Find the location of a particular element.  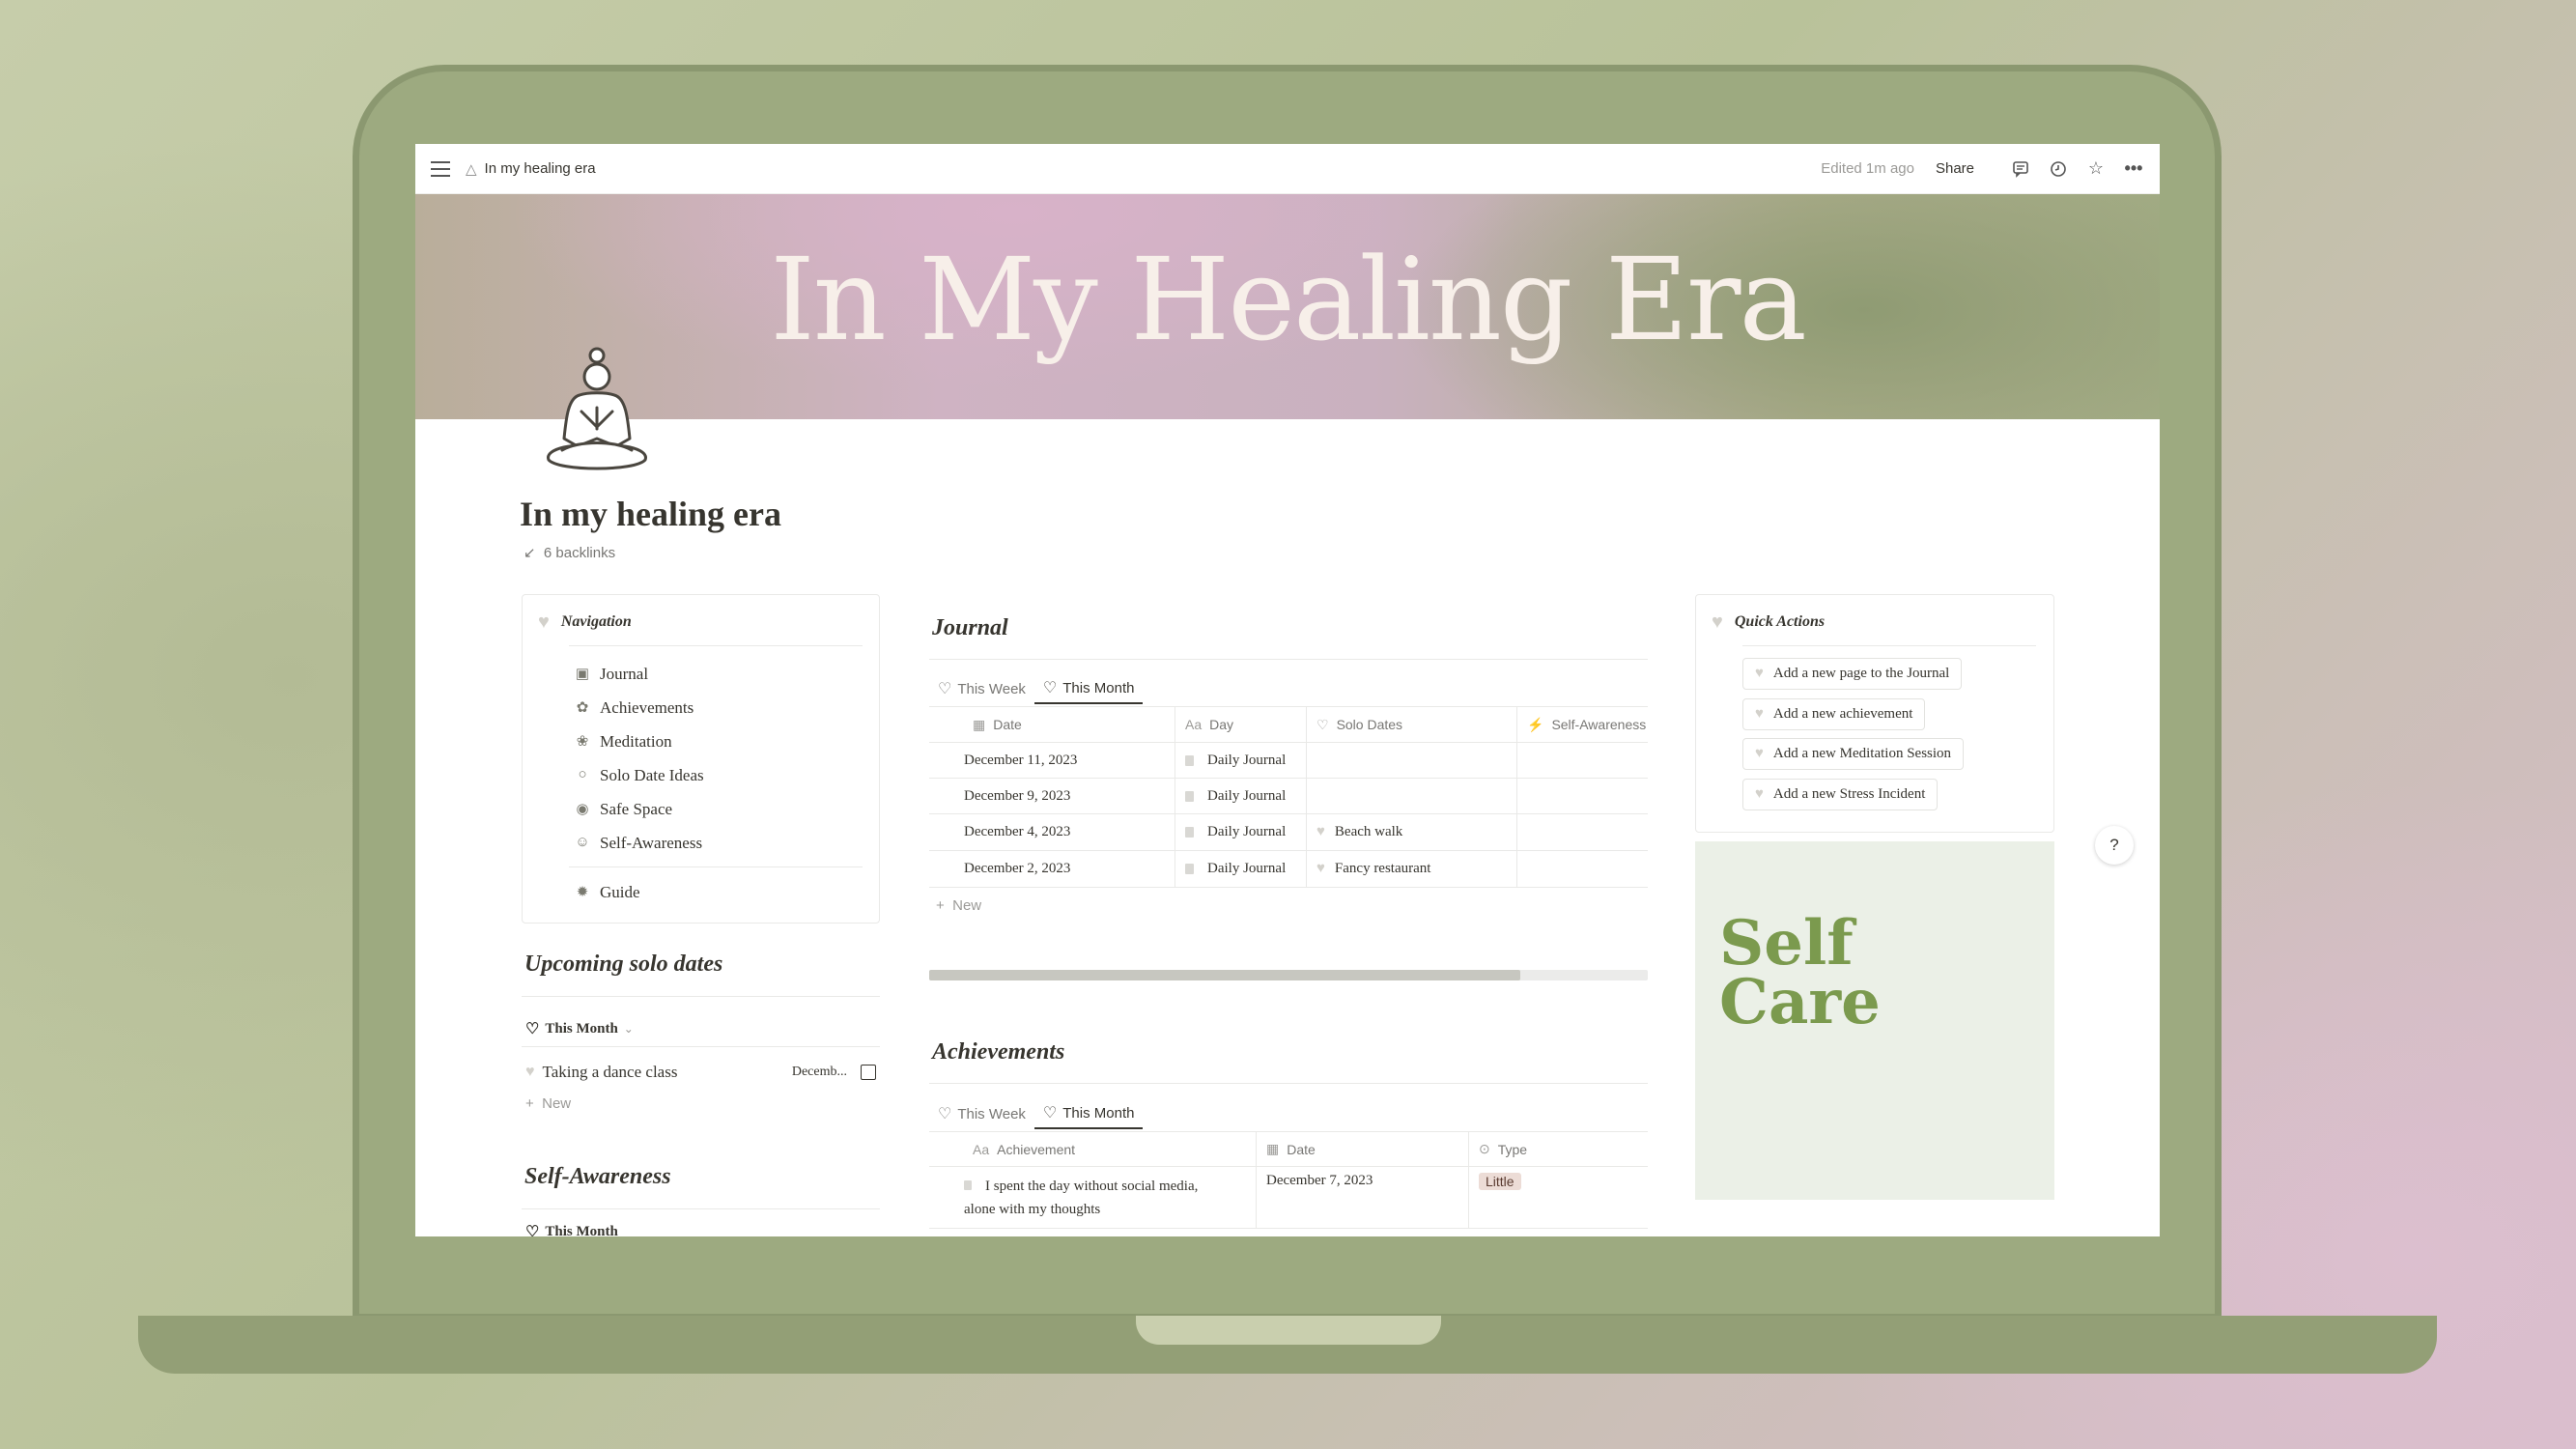

breadcrumb: In my healing era is located at coordinates (540, 168).